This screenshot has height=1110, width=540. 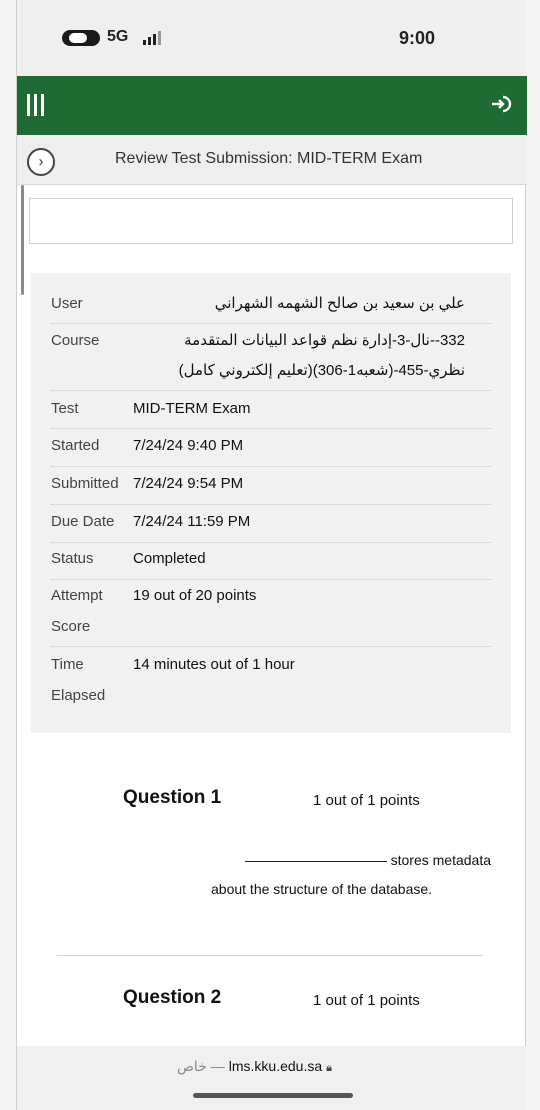 I want to click on detail-value: 19 out of 20 points, so click(x=195, y=595).